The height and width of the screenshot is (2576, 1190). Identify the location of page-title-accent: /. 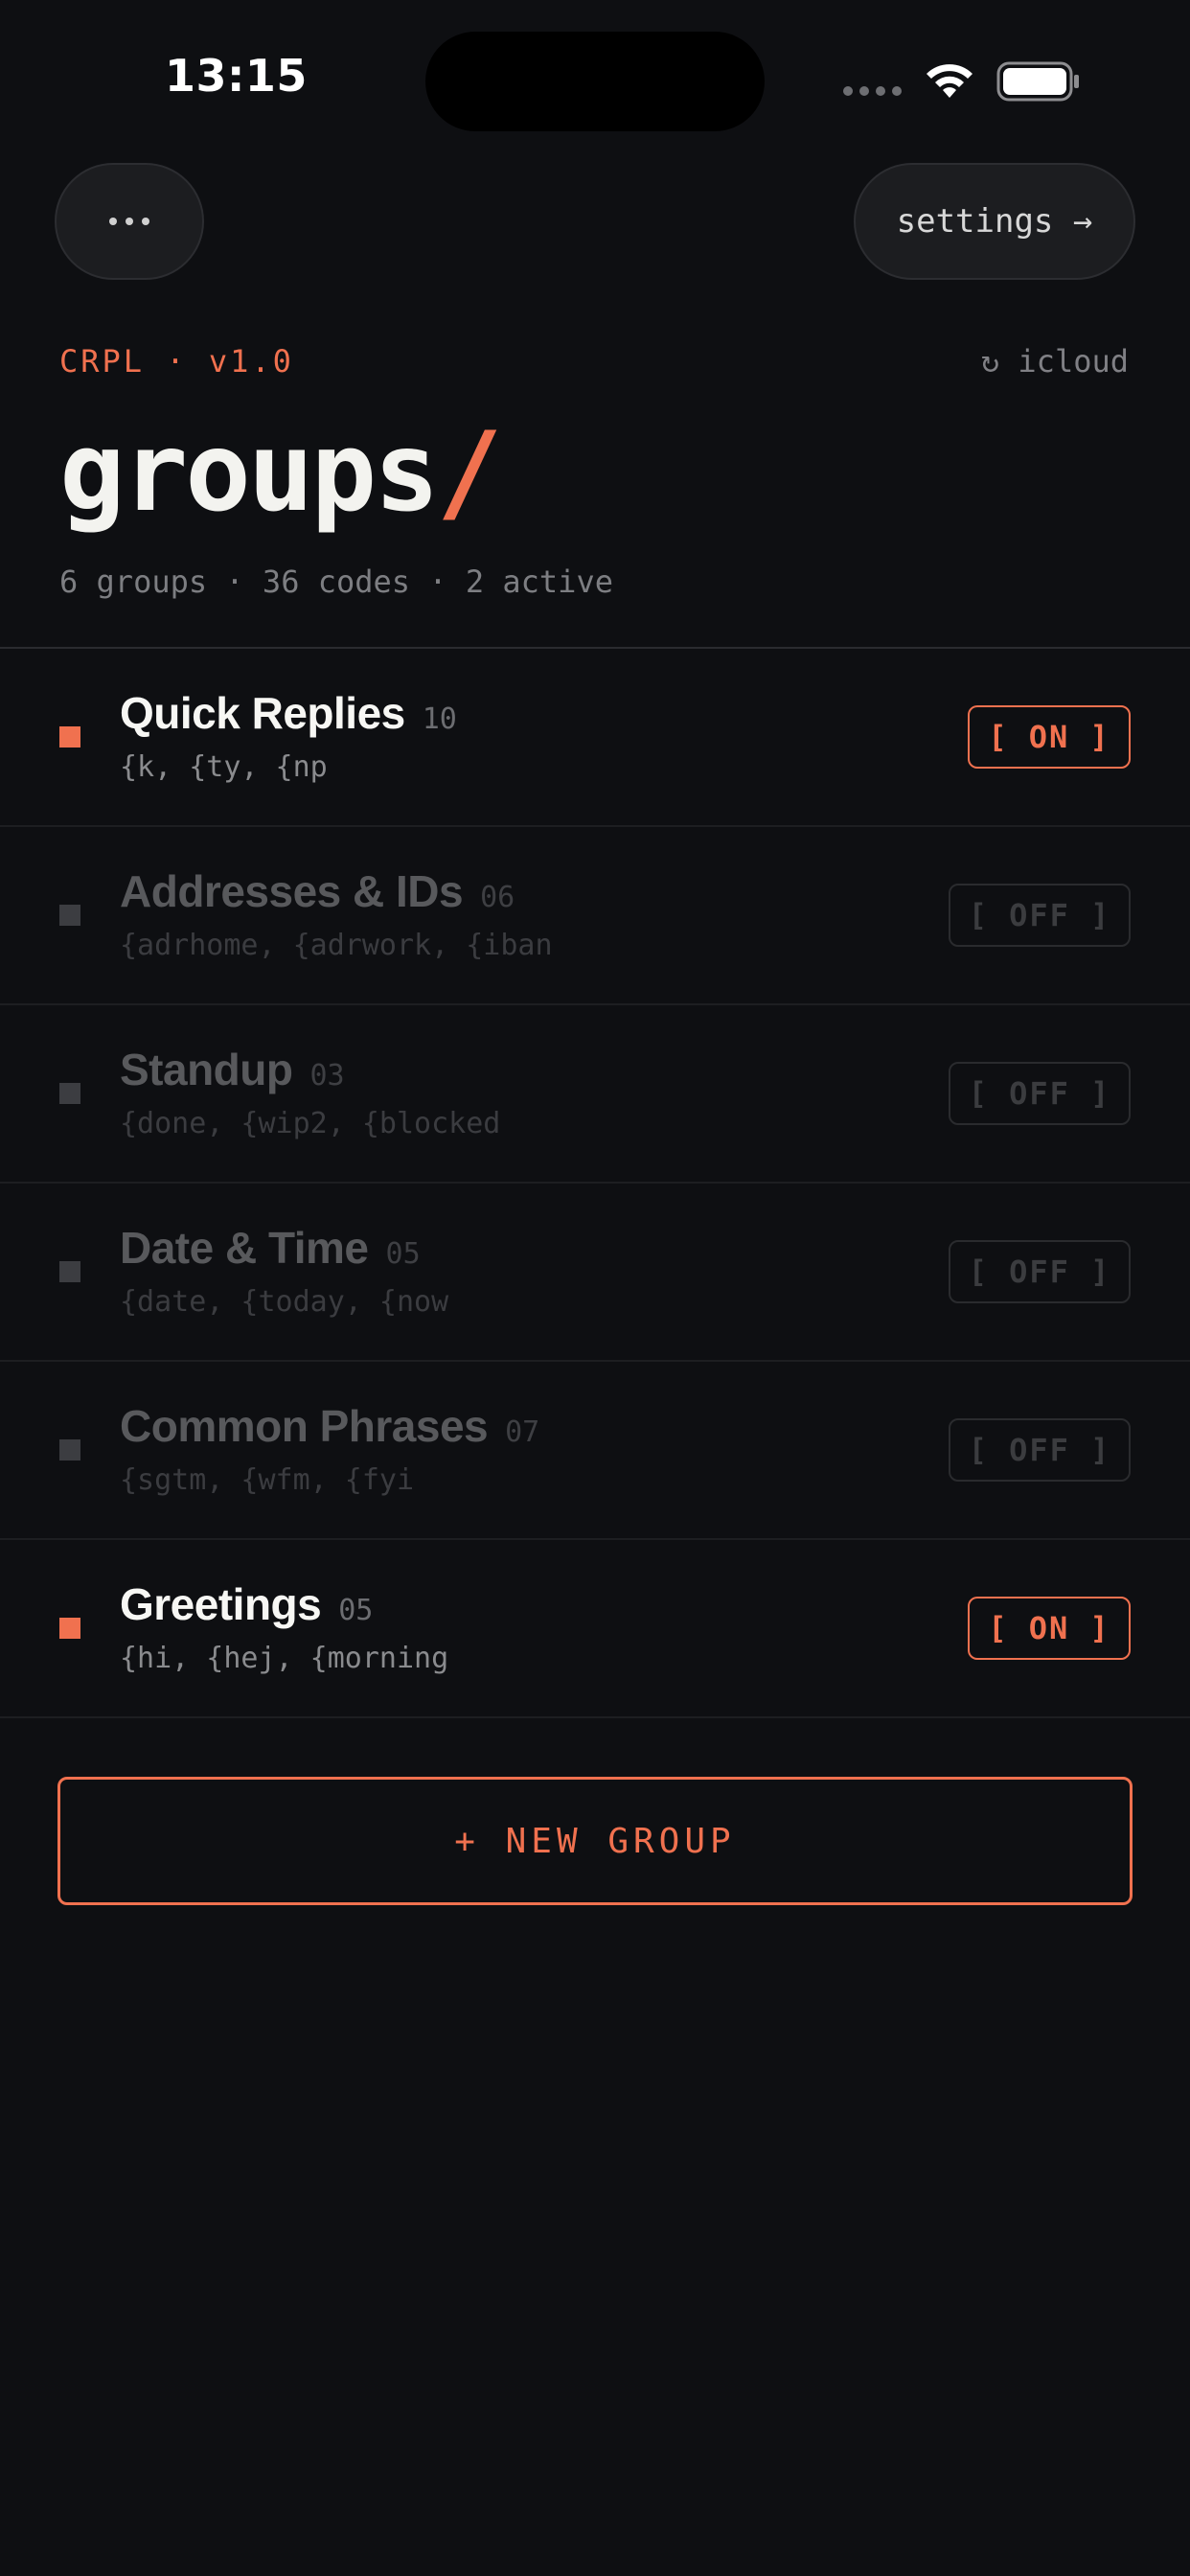
(470, 472).